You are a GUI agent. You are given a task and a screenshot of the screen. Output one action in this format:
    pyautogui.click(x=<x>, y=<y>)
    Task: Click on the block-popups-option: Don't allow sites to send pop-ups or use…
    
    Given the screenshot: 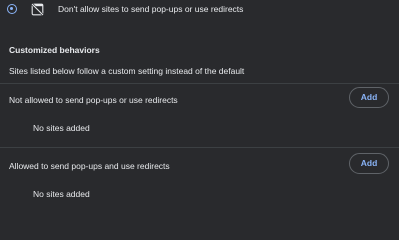 What is the action you would take?
    pyautogui.click(x=199, y=11)
    